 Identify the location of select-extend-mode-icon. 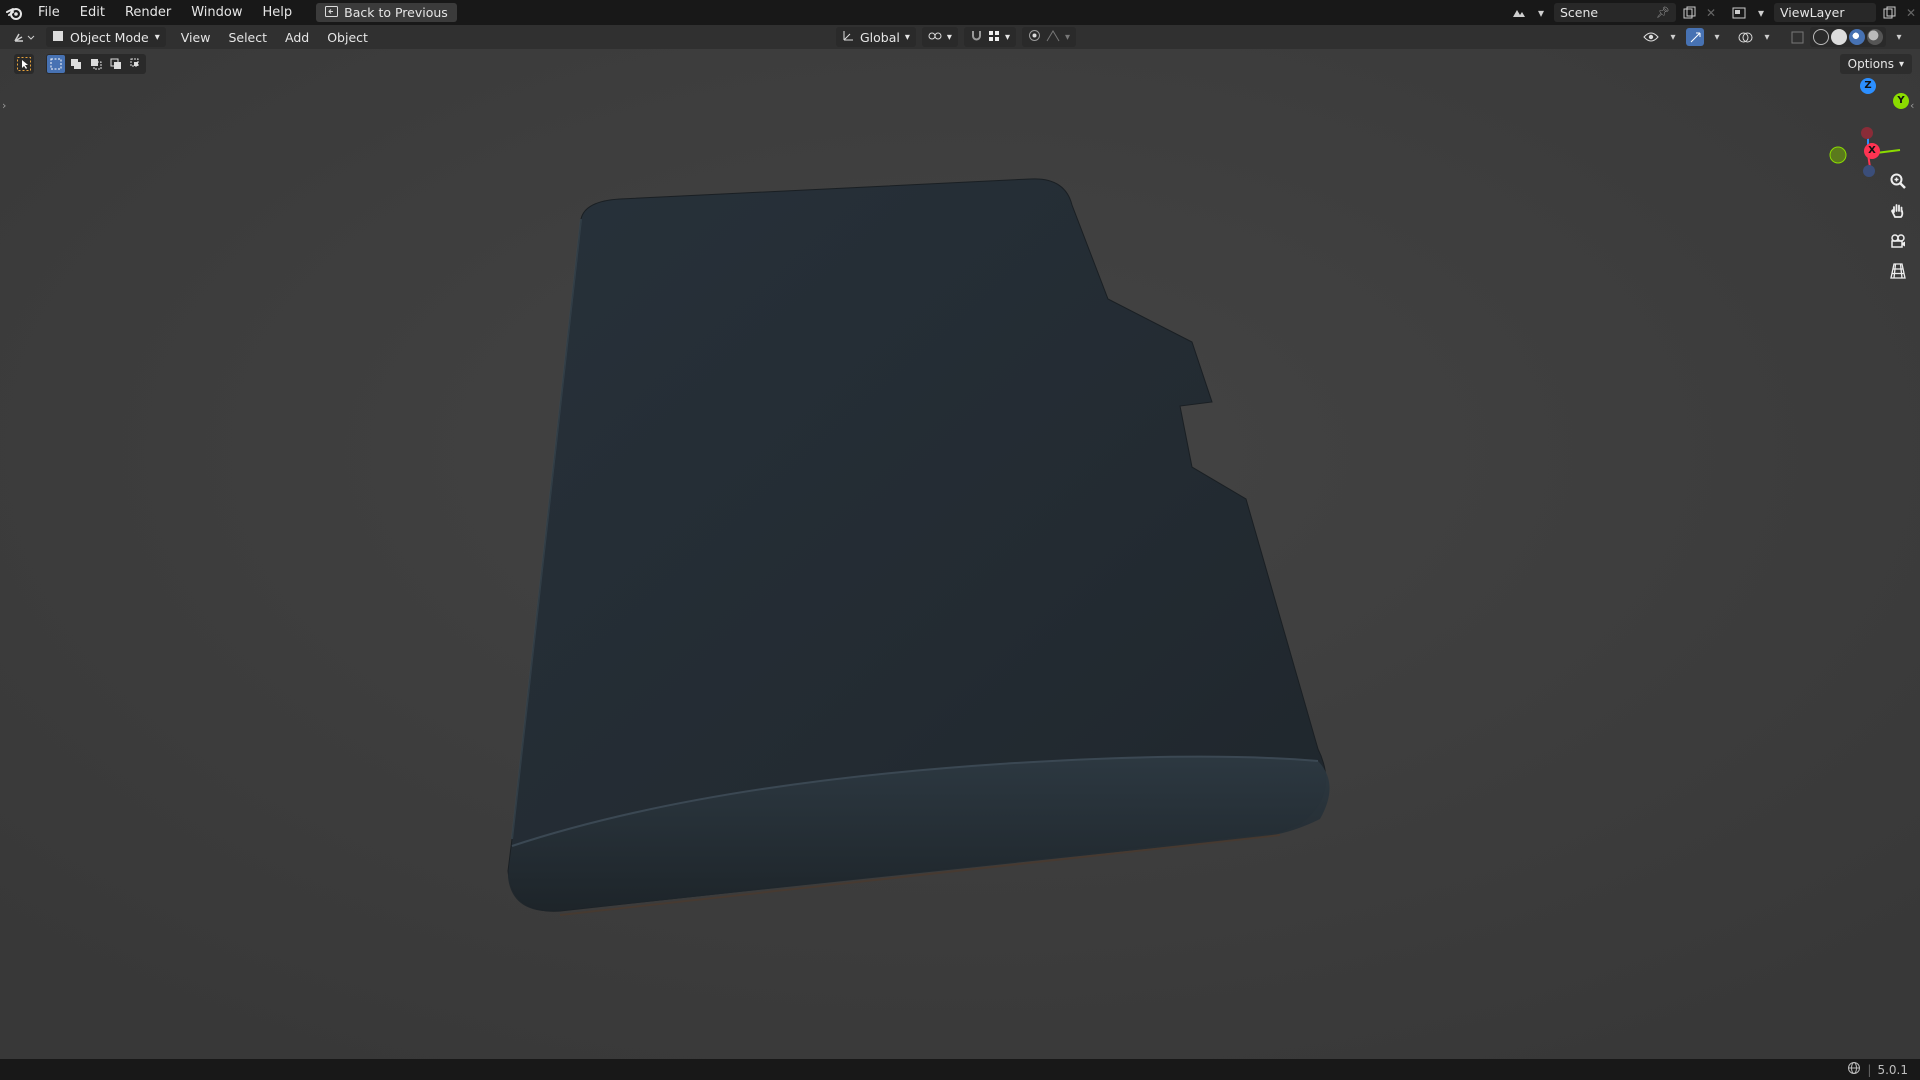
(76, 64).